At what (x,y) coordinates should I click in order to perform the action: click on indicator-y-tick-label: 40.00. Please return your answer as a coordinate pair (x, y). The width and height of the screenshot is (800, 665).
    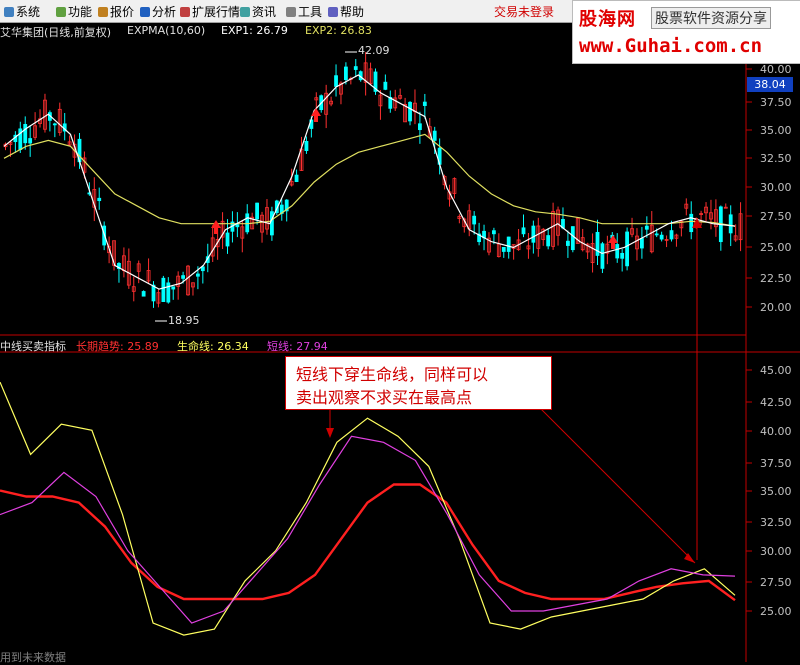
    Looking at the image, I should click on (776, 431).